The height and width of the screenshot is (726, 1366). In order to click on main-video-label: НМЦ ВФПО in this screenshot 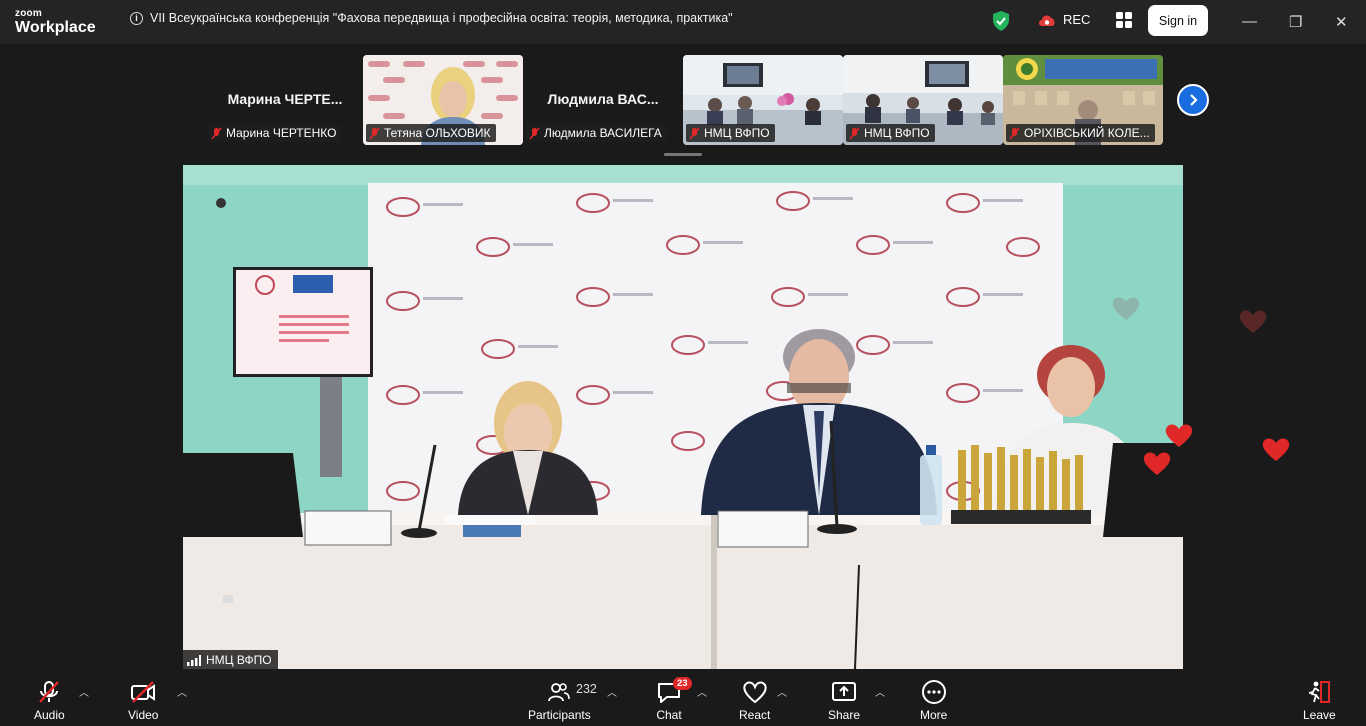, I will do `click(230, 660)`.